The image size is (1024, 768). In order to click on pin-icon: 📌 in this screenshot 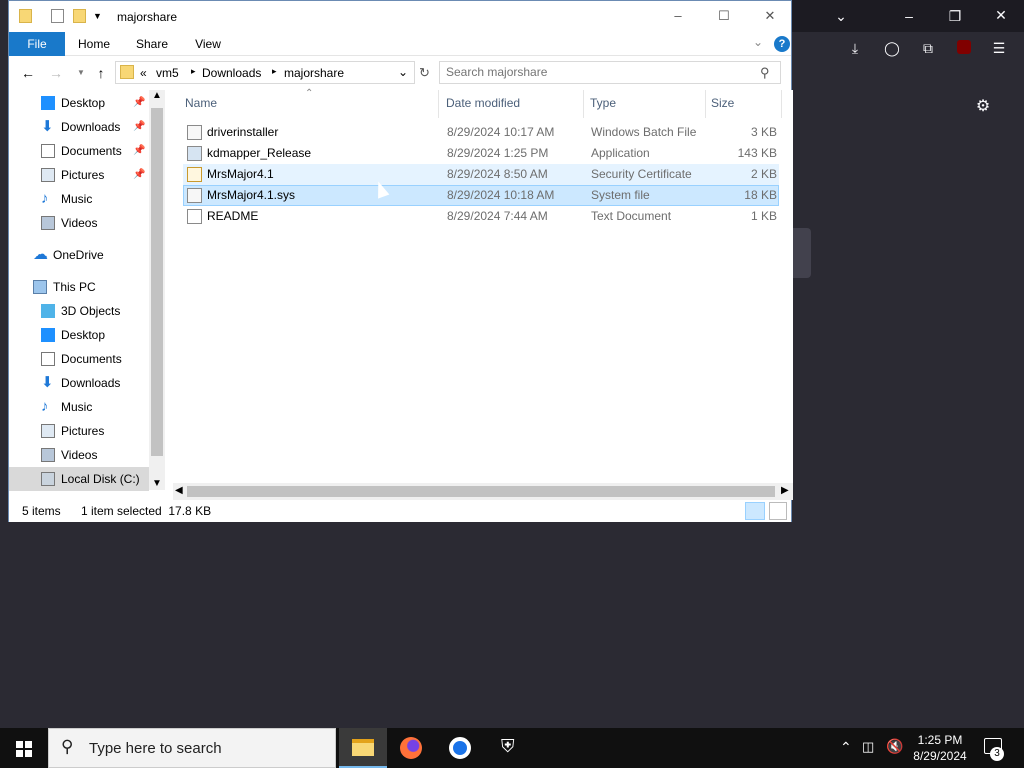, I will do `click(139, 102)`.